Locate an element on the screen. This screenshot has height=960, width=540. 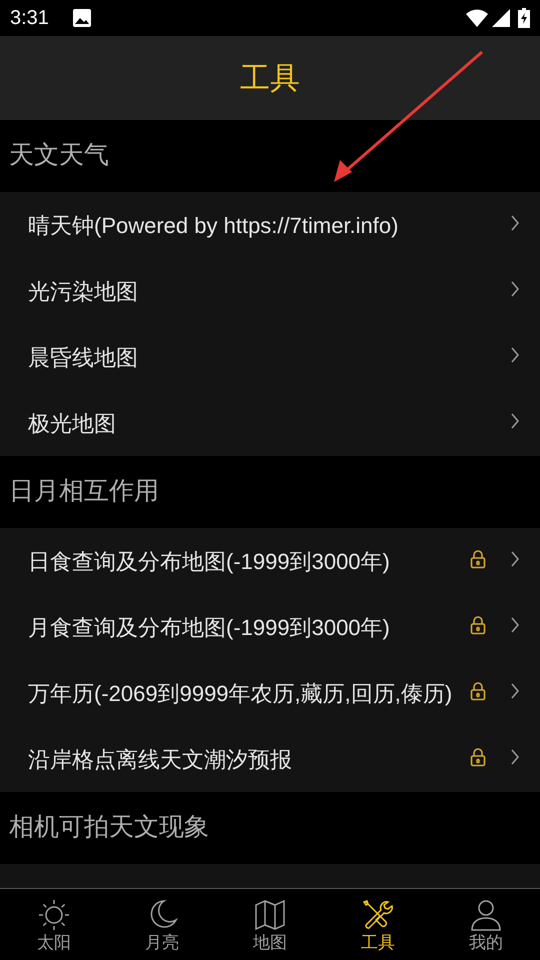
image-icon is located at coordinates (81, 18).